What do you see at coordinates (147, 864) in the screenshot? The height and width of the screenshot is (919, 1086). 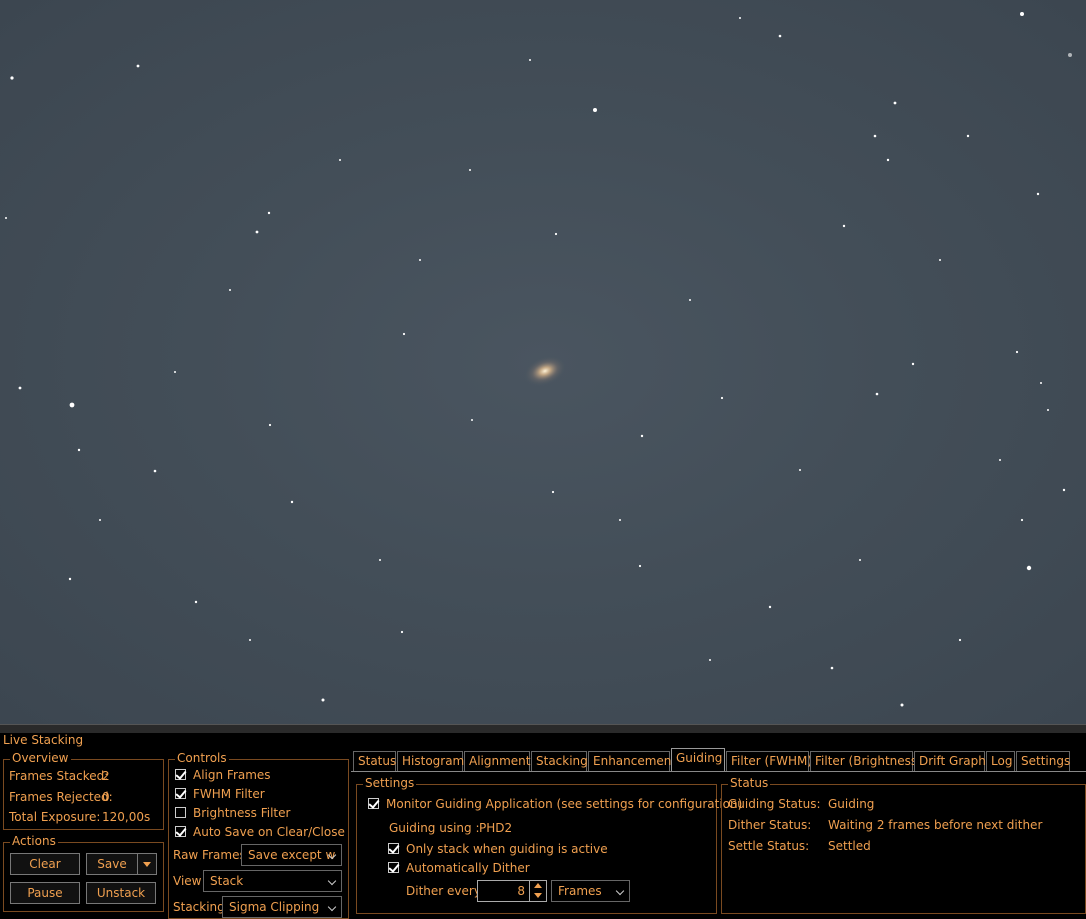 I see `save-dropdown-icon` at bounding box center [147, 864].